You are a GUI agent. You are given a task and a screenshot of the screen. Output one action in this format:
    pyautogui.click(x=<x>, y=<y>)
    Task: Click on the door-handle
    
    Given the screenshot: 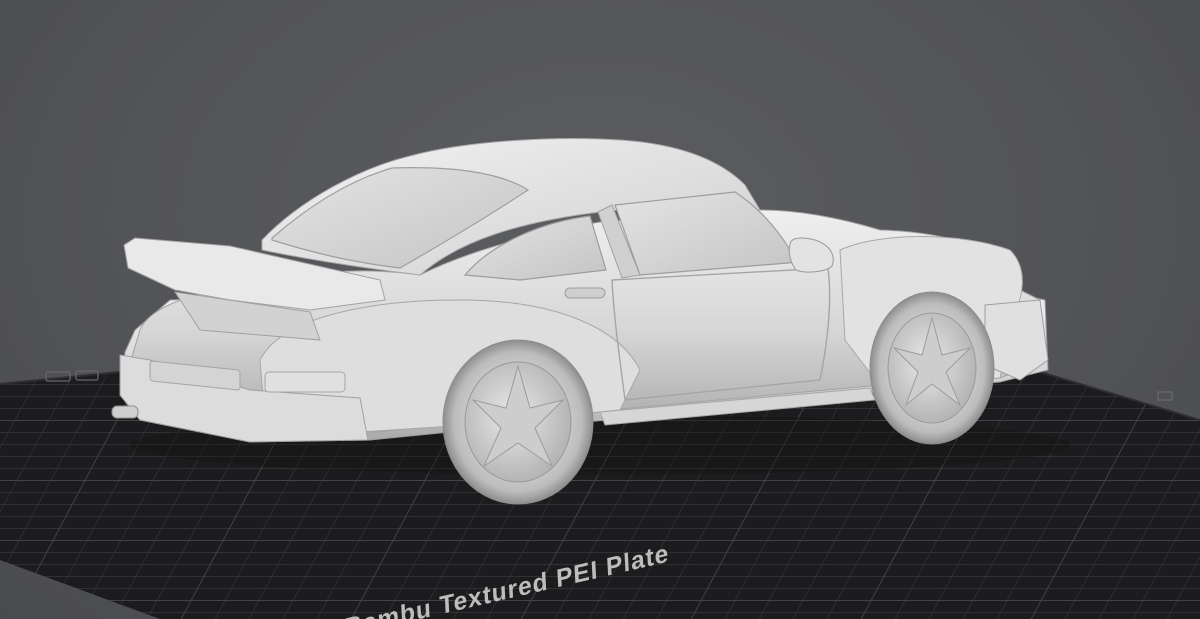 What is the action you would take?
    pyautogui.click(x=585, y=293)
    